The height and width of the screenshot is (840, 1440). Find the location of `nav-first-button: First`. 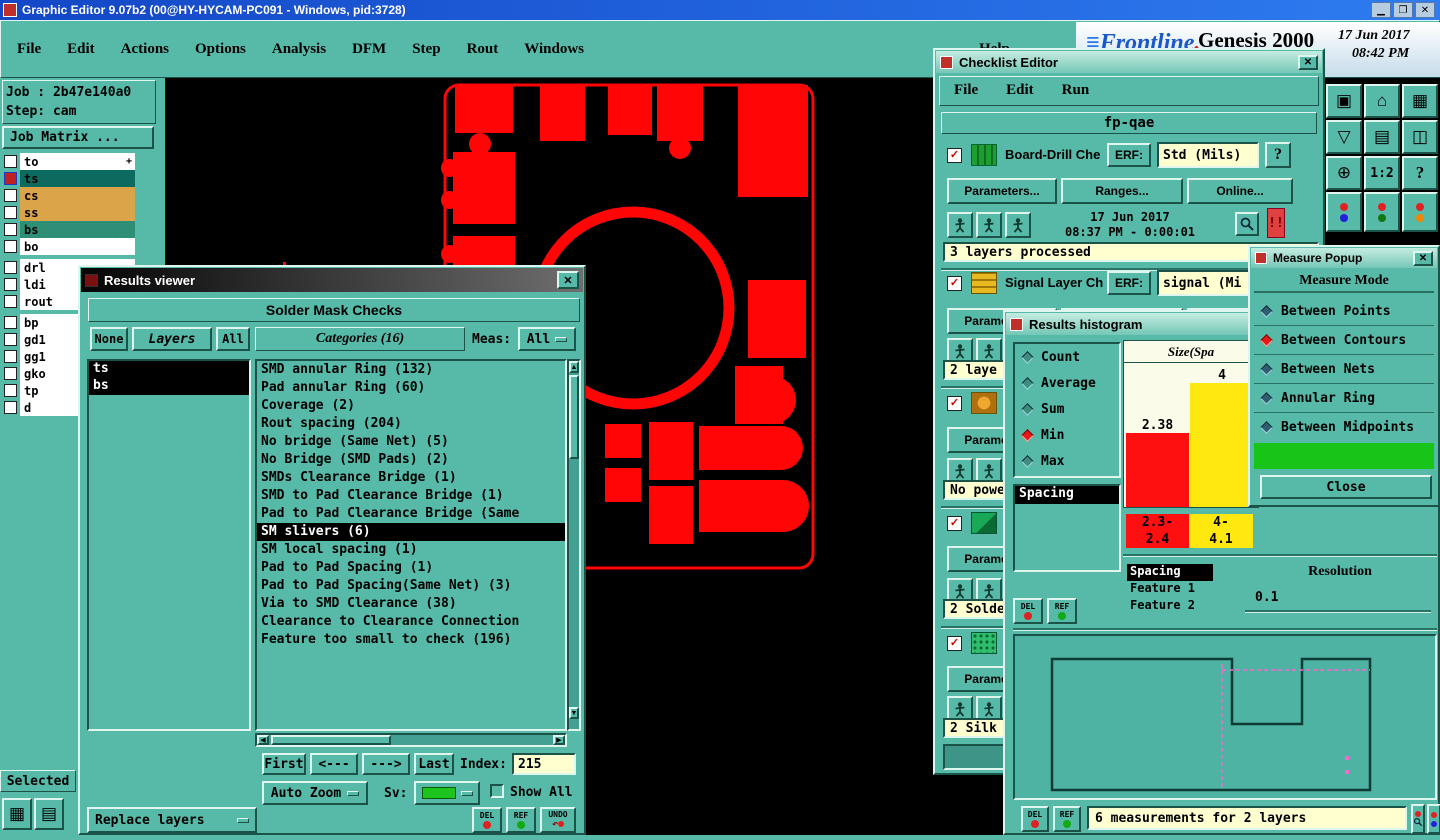

nav-first-button: First is located at coordinates (284, 764).